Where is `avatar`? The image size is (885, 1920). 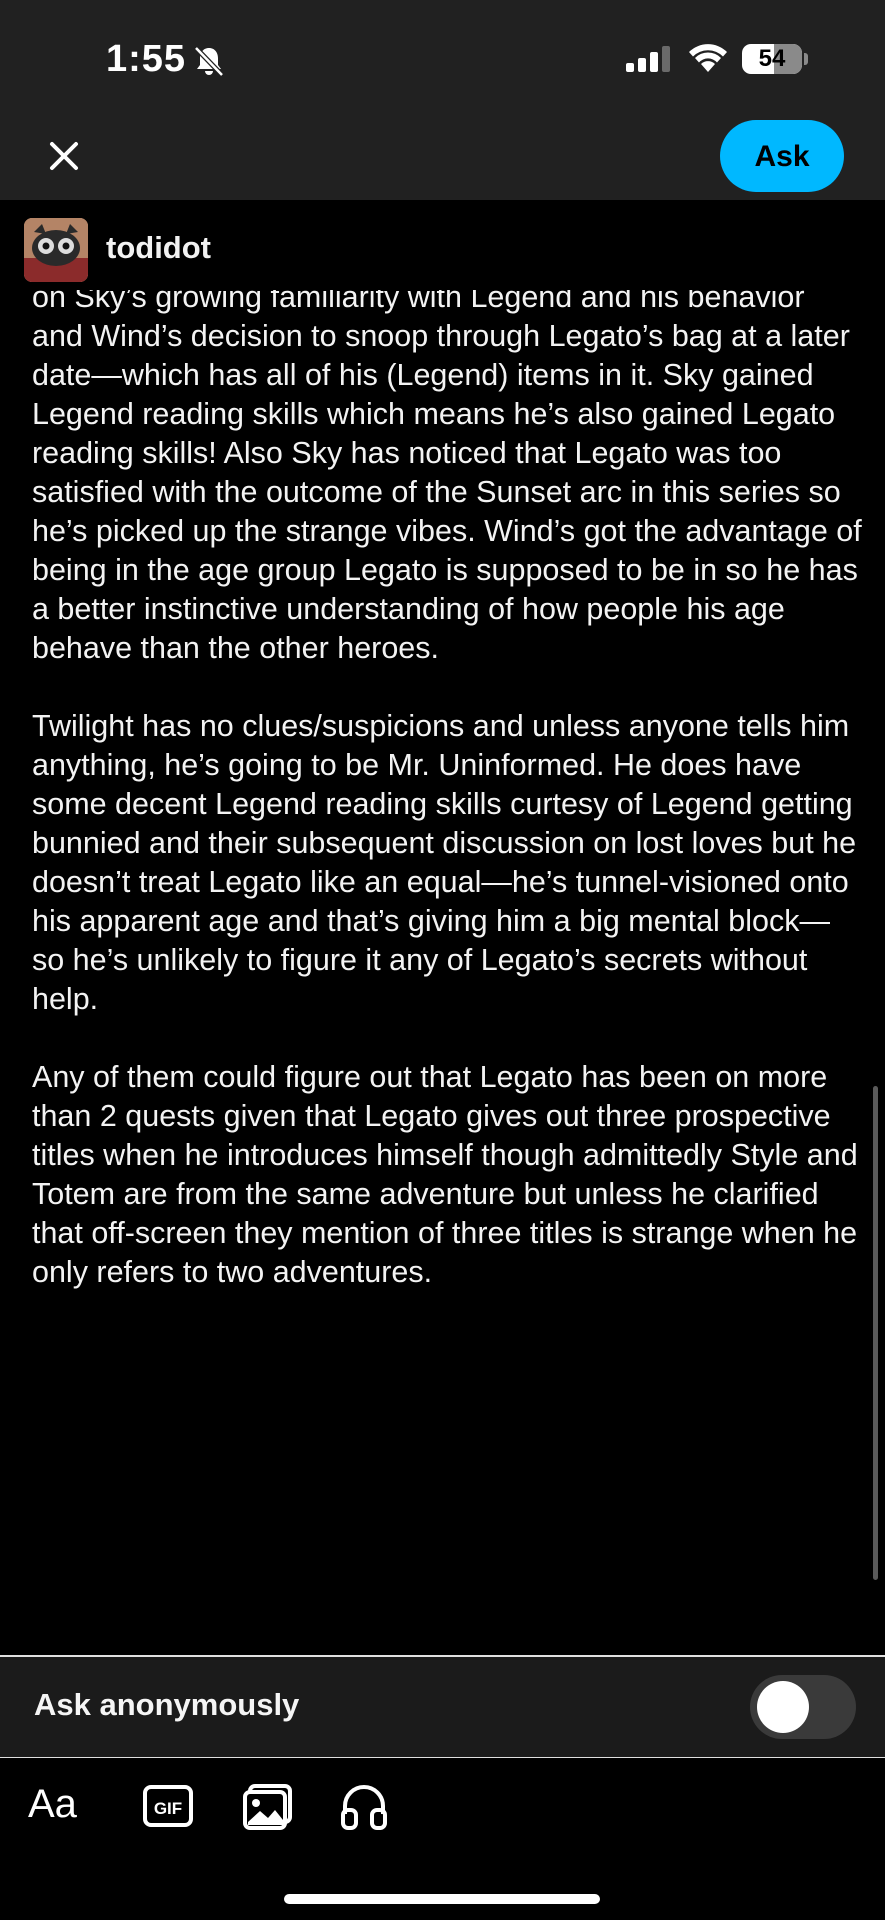
avatar is located at coordinates (56, 250).